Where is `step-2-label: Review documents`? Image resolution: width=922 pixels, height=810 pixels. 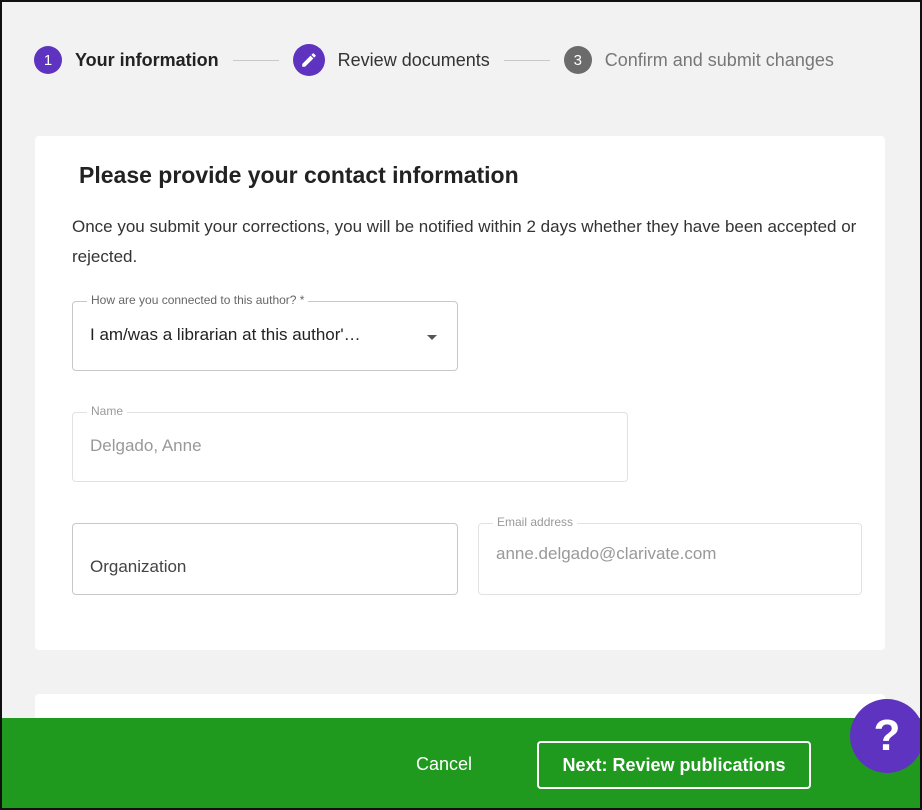
step-2-label: Review documents is located at coordinates (413, 59).